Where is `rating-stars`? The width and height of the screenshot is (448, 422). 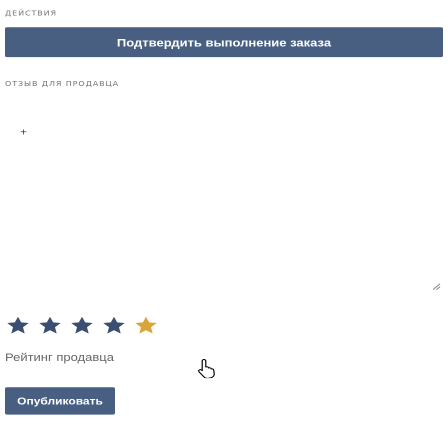
rating-stars is located at coordinates (82, 325).